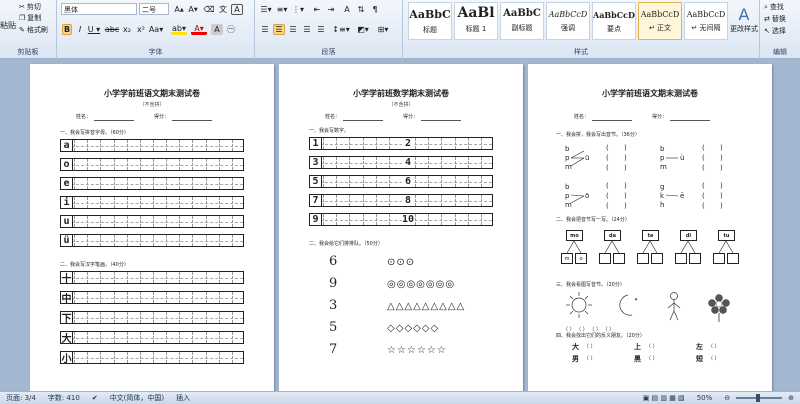 This screenshot has height=404, width=800. What do you see at coordinates (363, 29) in the screenshot?
I see `shading-icon: ◩▾` at bounding box center [363, 29].